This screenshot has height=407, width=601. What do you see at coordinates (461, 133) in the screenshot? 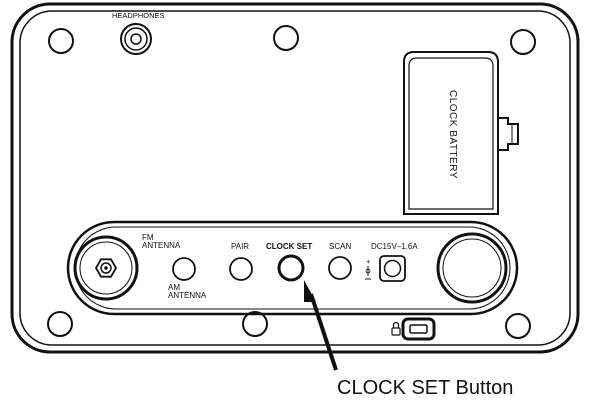
I see `clock-battery-compartment` at bounding box center [461, 133].